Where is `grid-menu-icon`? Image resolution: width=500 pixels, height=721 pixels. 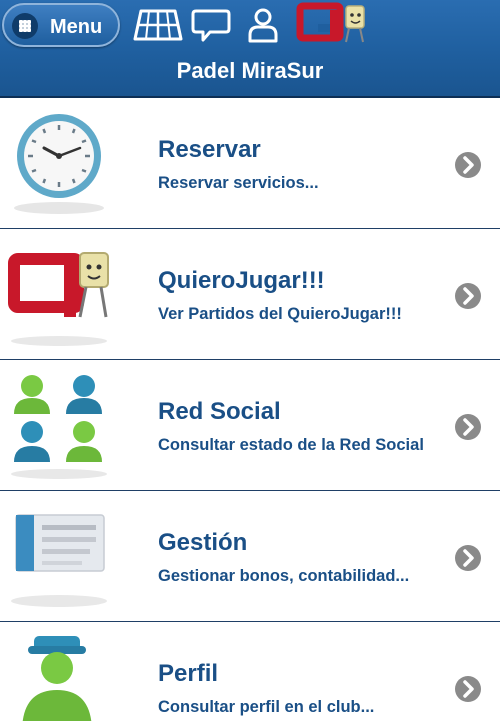 grid-menu-icon is located at coordinates (25, 26).